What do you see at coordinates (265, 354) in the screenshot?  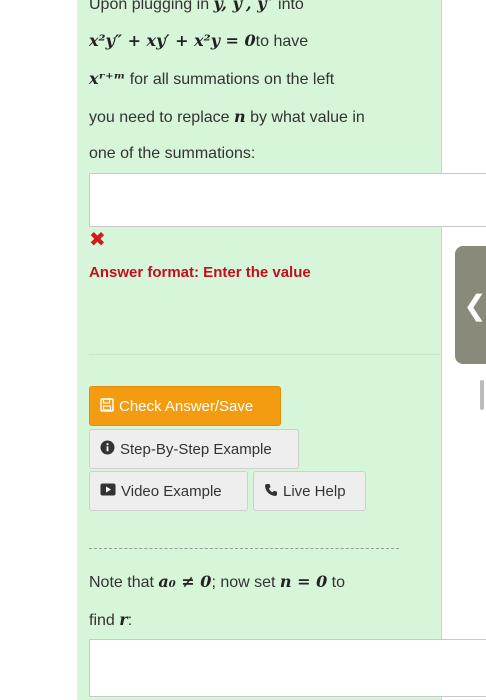 I see `divider` at bounding box center [265, 354].